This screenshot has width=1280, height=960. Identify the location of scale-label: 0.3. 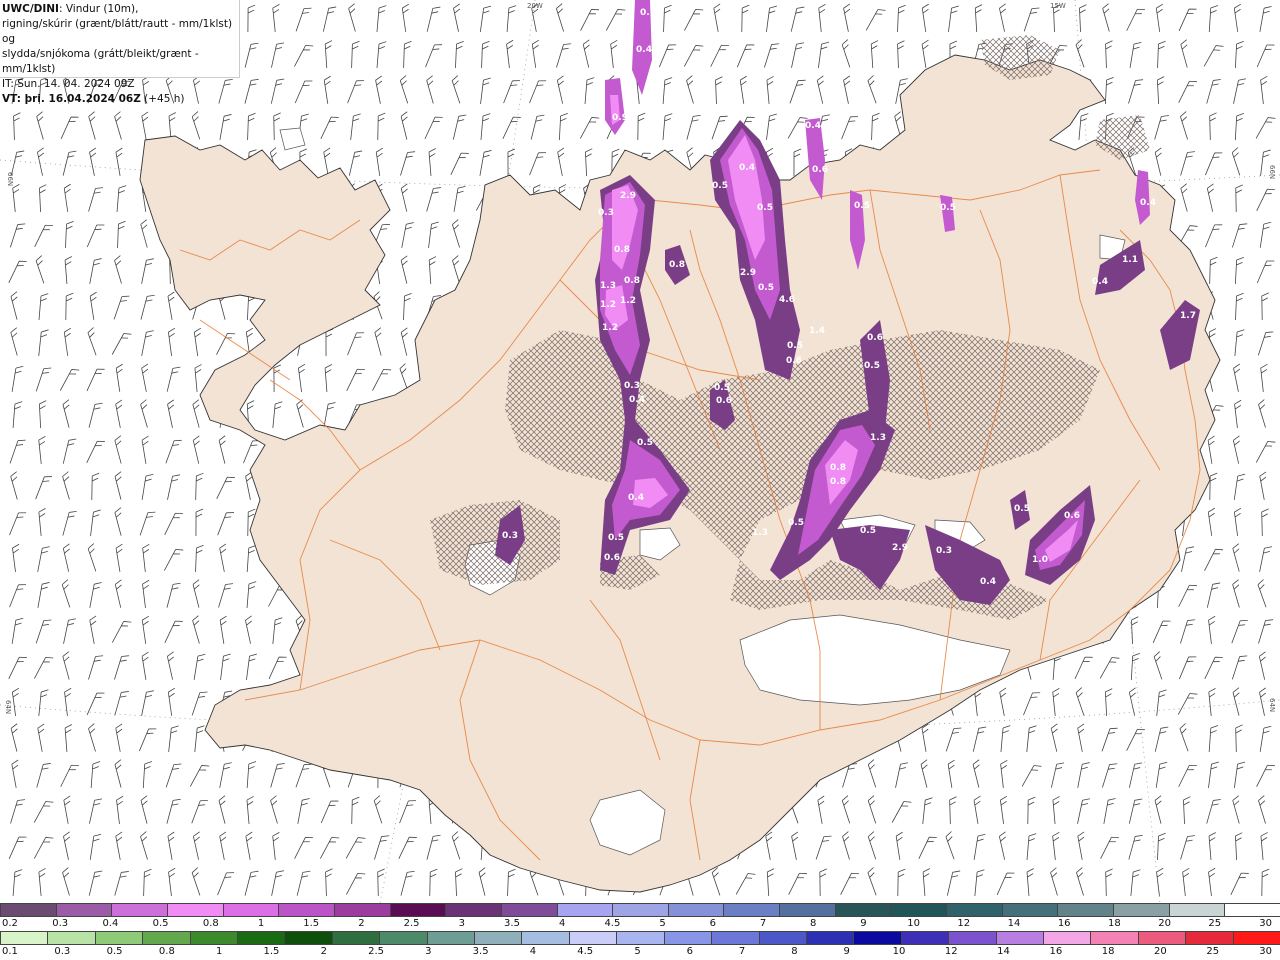
(62, 951).